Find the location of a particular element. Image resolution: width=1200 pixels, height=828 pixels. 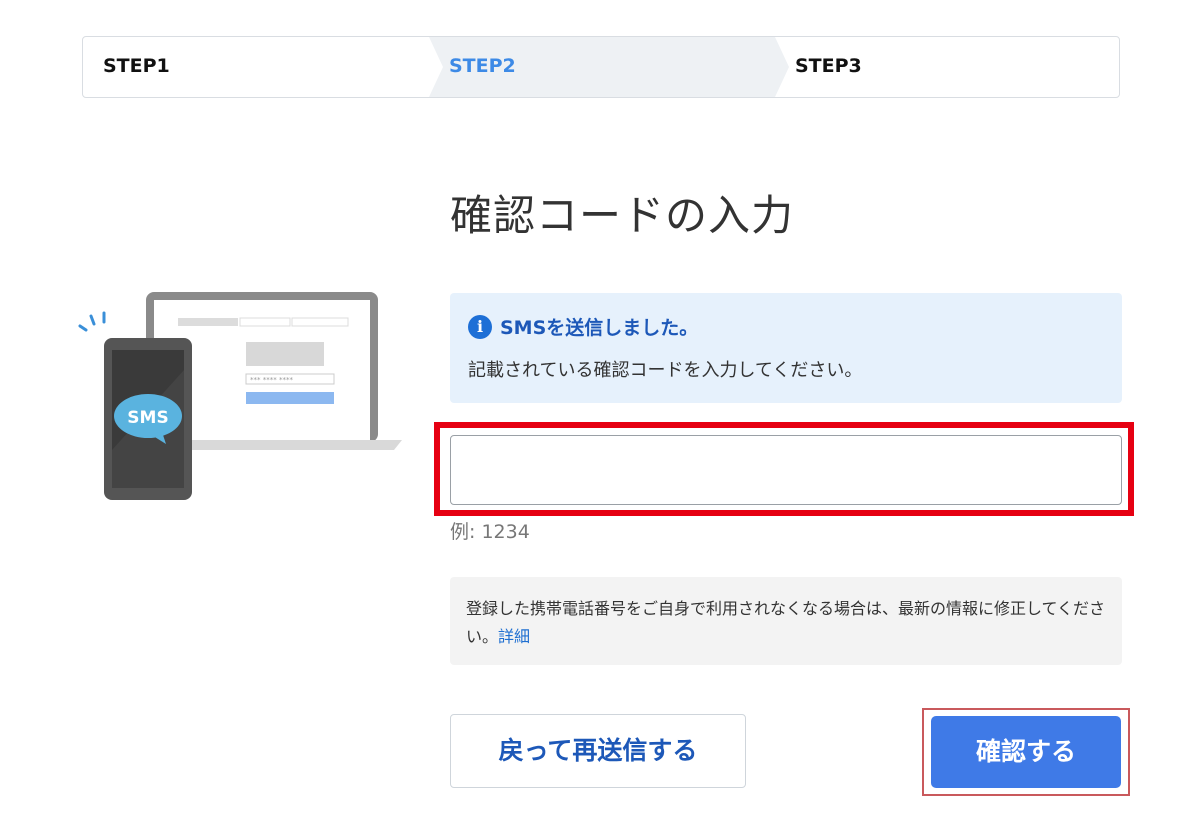

back-and-resend-button: 戻って再送信する is located at coordinates (598, 751).